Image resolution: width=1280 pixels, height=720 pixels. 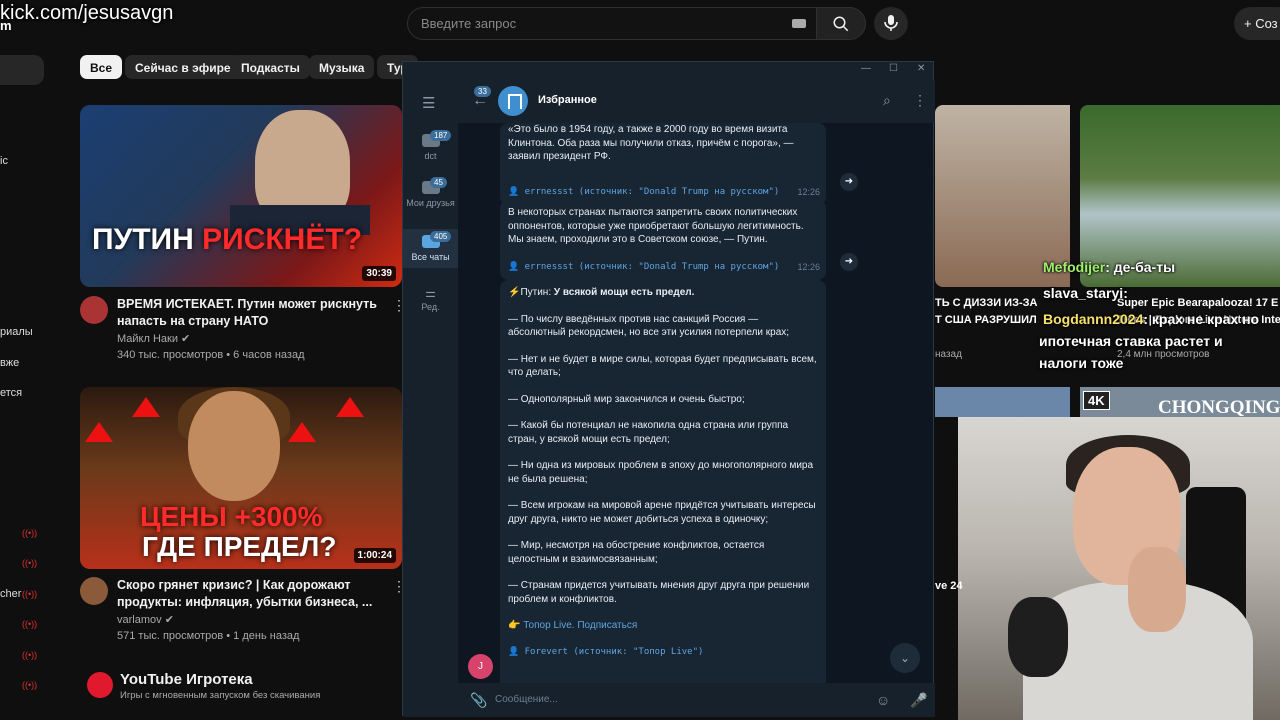 I want to click on sidebar-item-label: вже, so click(x=9, y=363).